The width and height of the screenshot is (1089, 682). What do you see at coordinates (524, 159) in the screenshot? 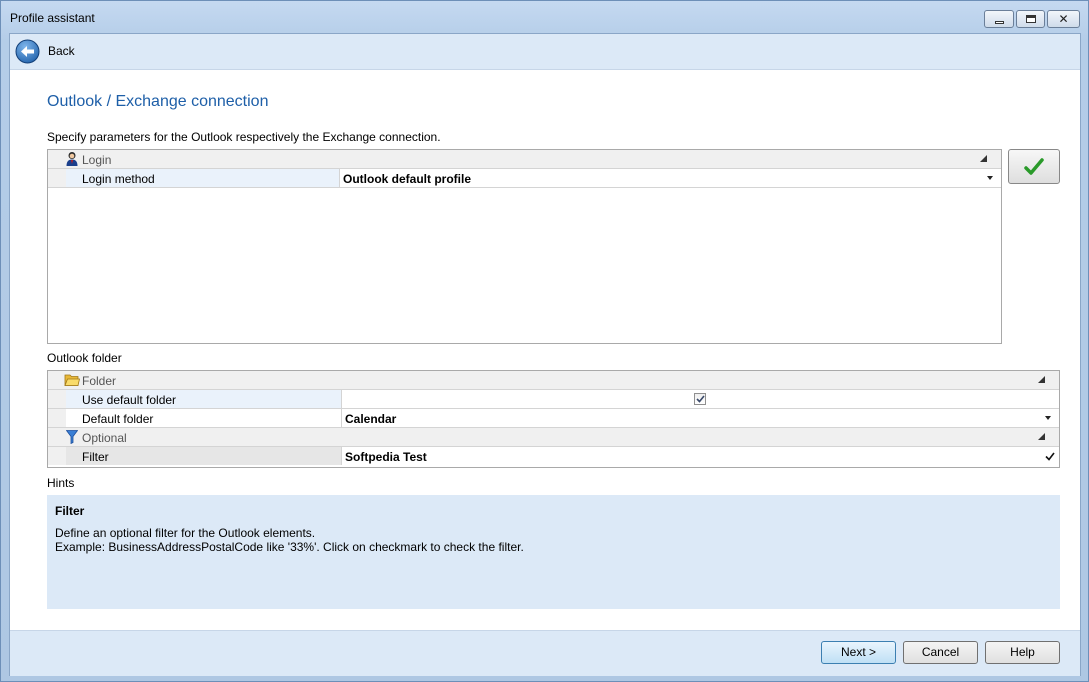
I see `login-category-row: Login` at bounding box center [524, 159].